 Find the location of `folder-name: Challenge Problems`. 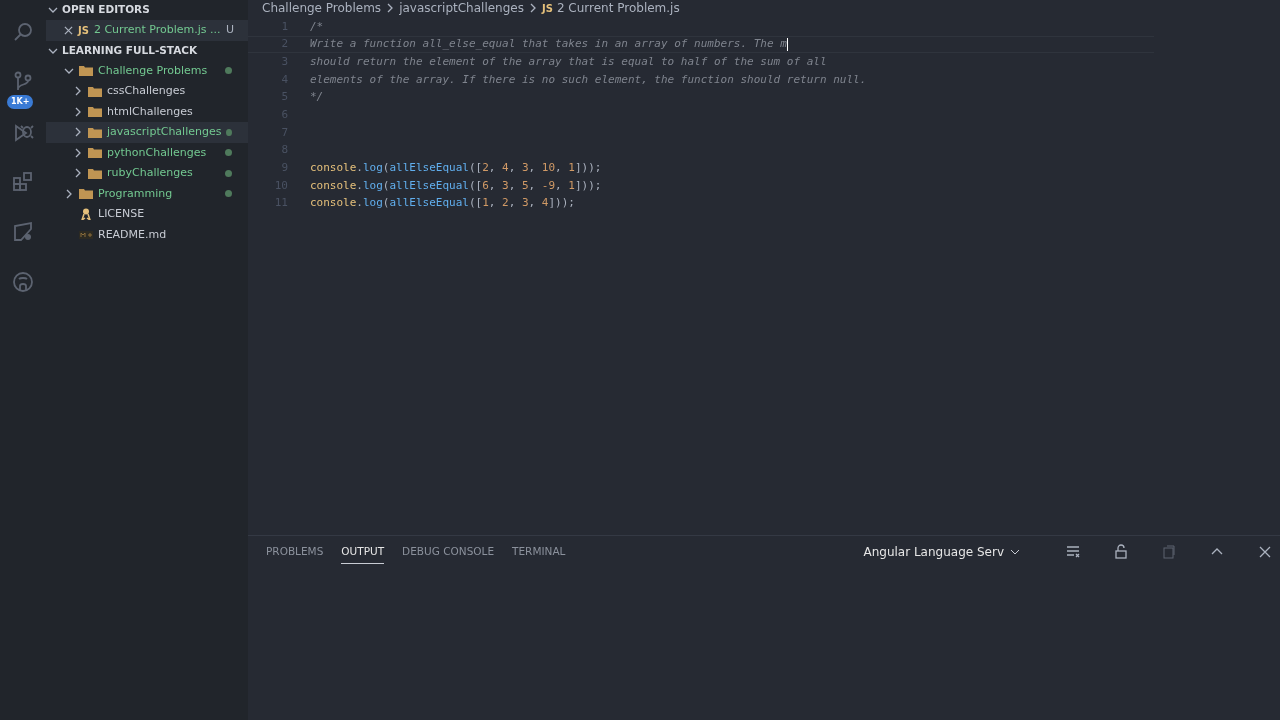

folder-name: Challenge Problems is located at coordinates (153, 70).